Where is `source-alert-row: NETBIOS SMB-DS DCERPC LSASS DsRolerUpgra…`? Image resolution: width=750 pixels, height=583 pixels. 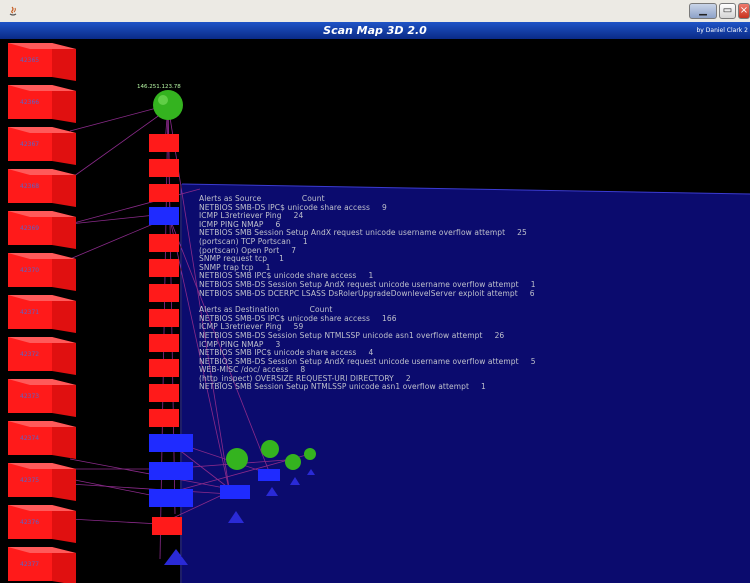
source-alert-row: NETBIOS SMB-DS DCERPC LSASS DsRolerUpgra… is located at coordinates (459, 293).